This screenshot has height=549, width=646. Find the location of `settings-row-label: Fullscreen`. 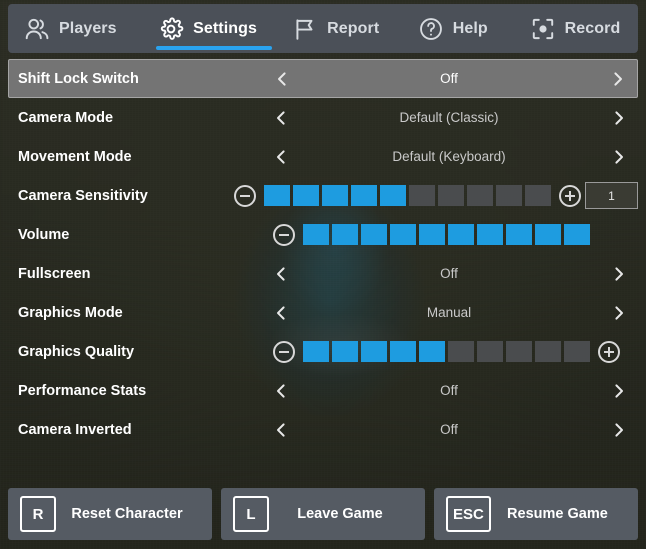

settings-row-label: Fullscreen is located at coordinates (54, 273).